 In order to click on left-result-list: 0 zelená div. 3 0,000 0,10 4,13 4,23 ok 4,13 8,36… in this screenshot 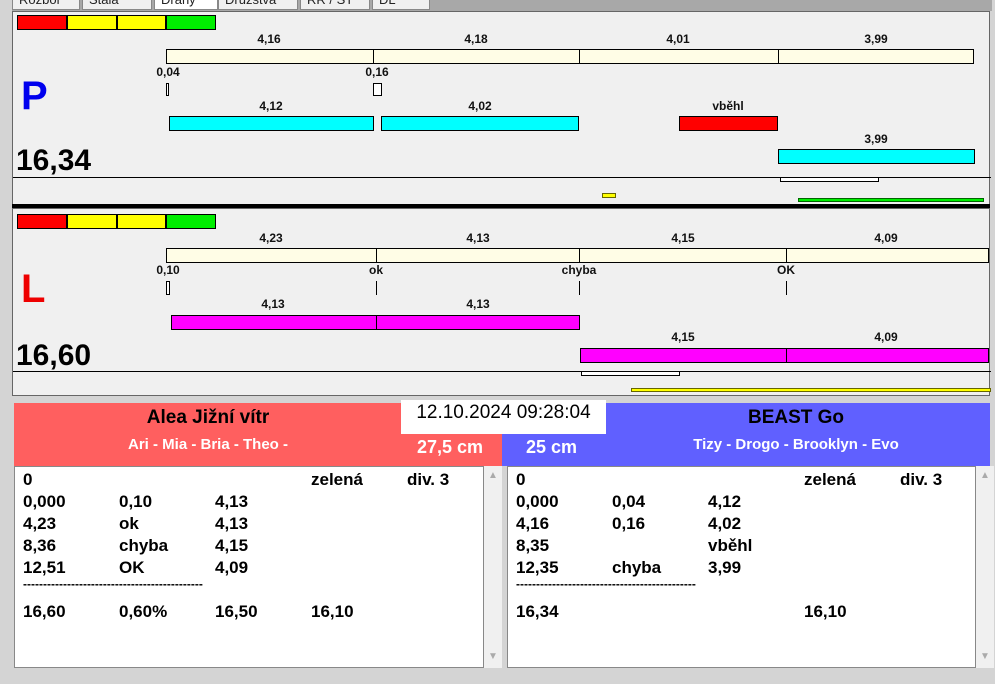, I will do `click(249, 567)`.